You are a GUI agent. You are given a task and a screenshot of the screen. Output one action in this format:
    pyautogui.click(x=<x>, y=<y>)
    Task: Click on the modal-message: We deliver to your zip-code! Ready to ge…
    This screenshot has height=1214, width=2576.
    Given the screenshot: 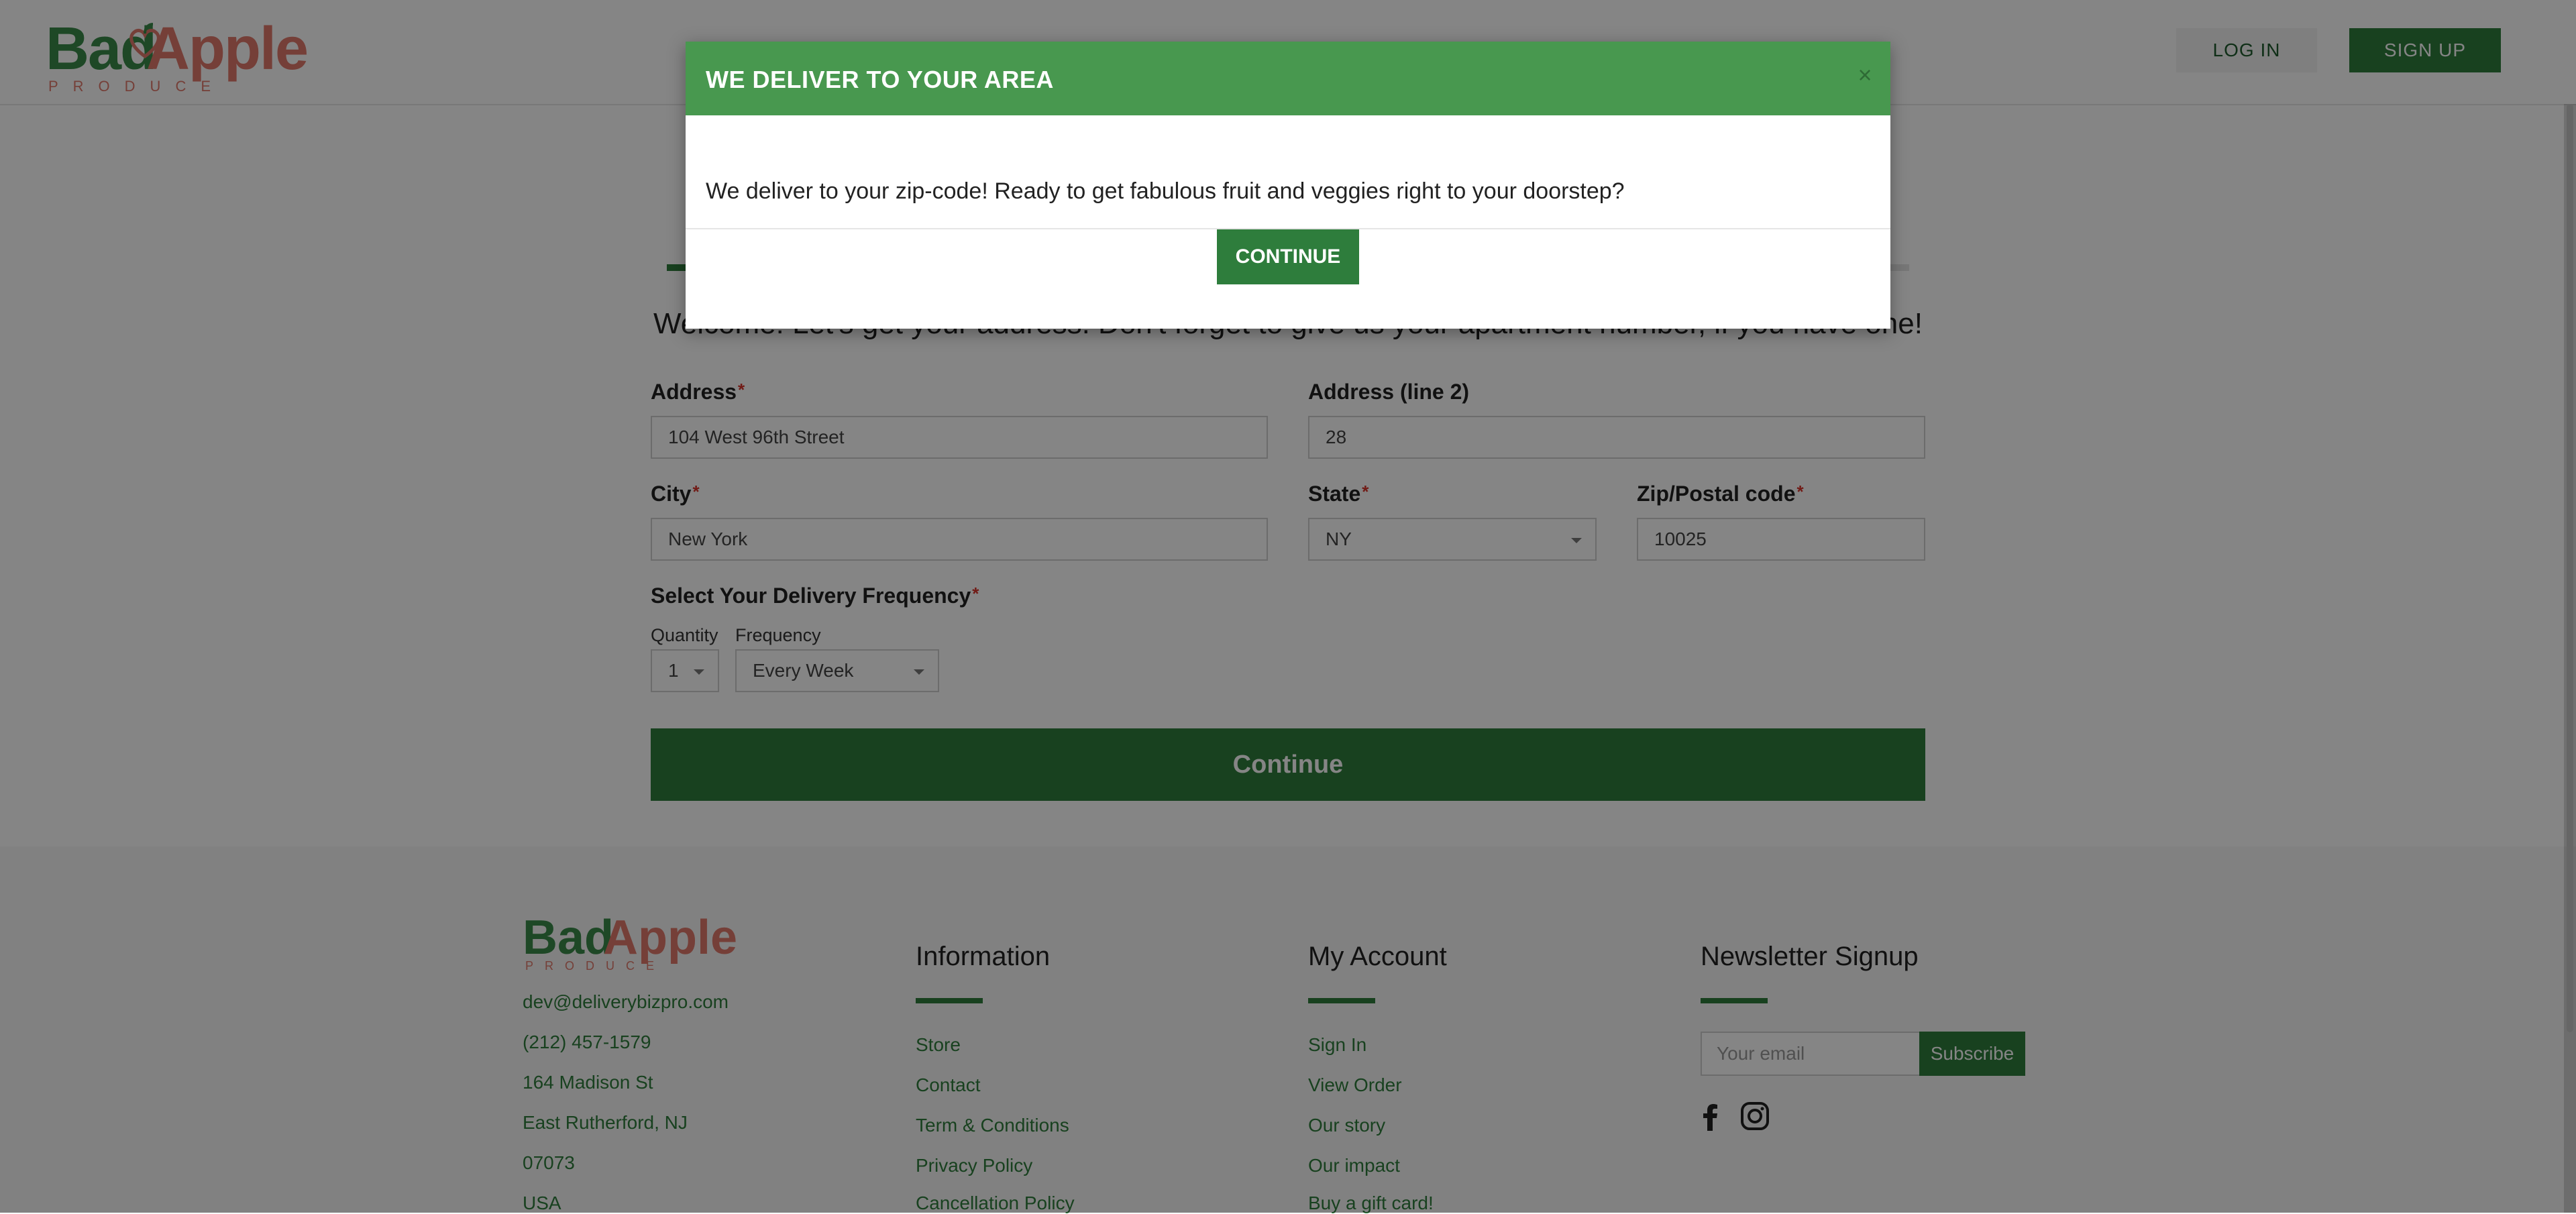 What is the action you would take?
    pyautogui.click(x=1165, y=191)
    